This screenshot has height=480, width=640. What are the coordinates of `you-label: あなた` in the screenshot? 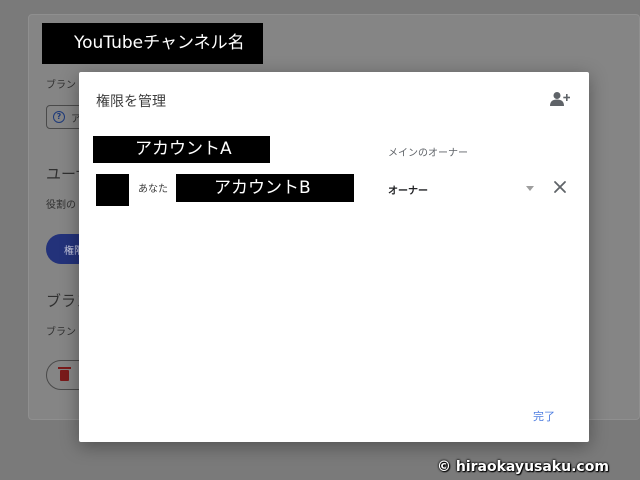 It's located at (153, 189).